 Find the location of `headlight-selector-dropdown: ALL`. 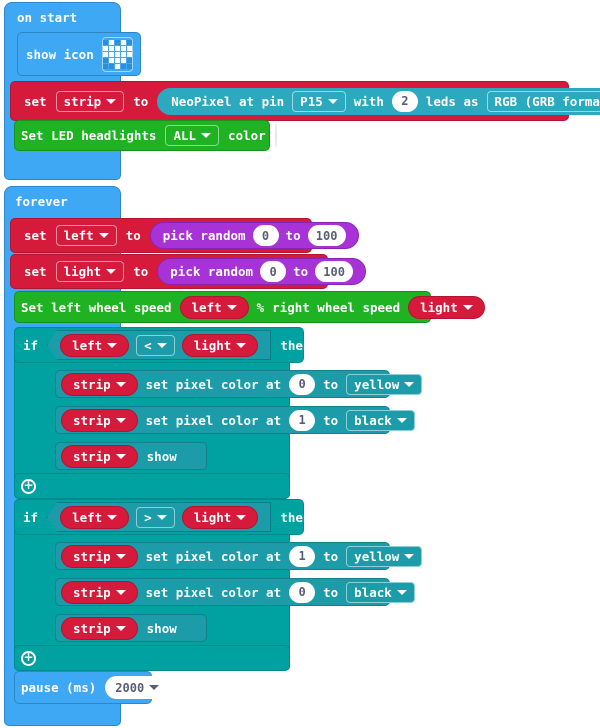

headlight-selector-dropdown: ALL is located at coordinates (192, 135).